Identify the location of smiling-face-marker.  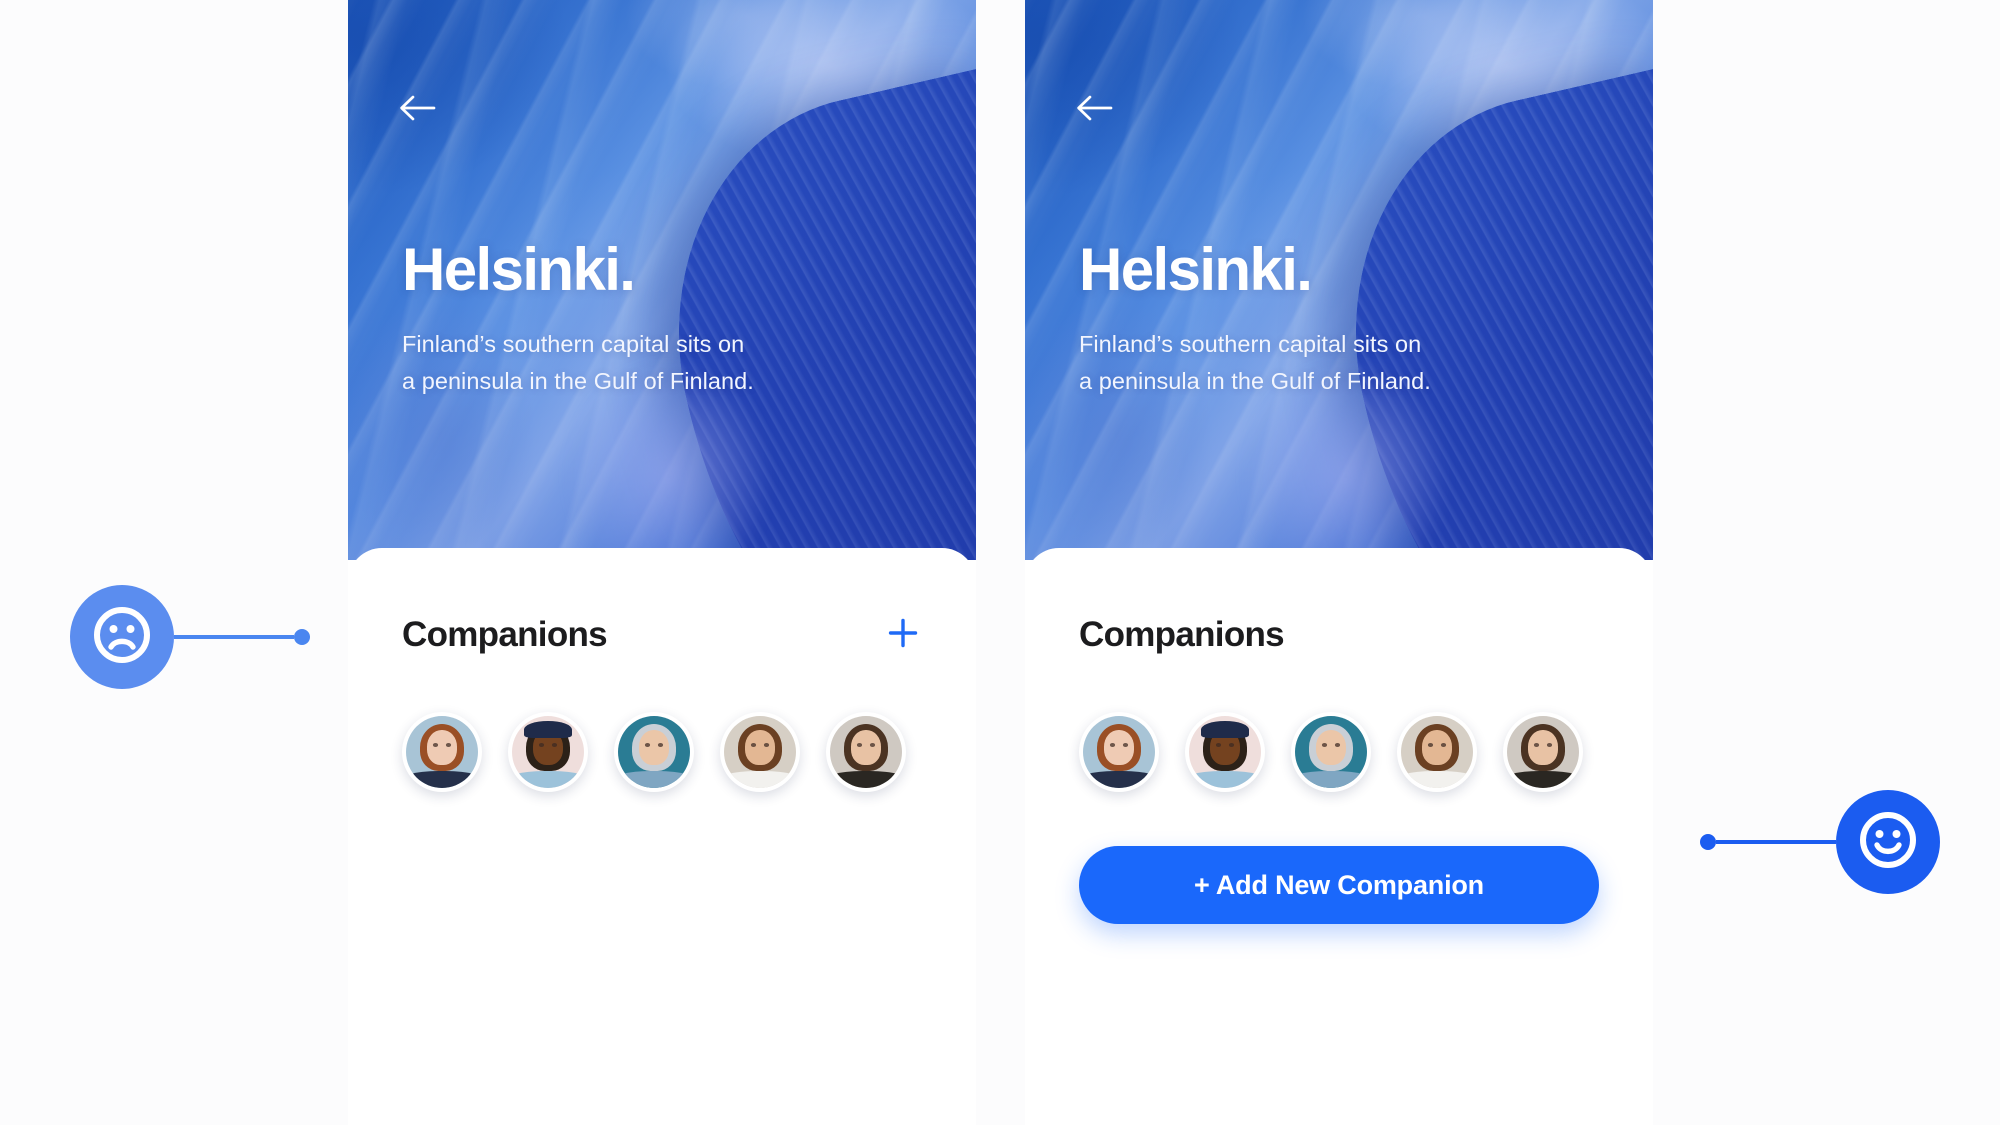
(1888, 842).